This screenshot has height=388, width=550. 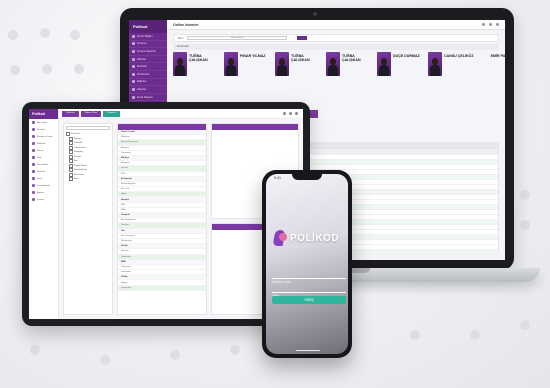 What do you see at coordinates (43, 157) in the screenshot?
I see `sidebar-item: Stok` at bounding box center [43, 157].